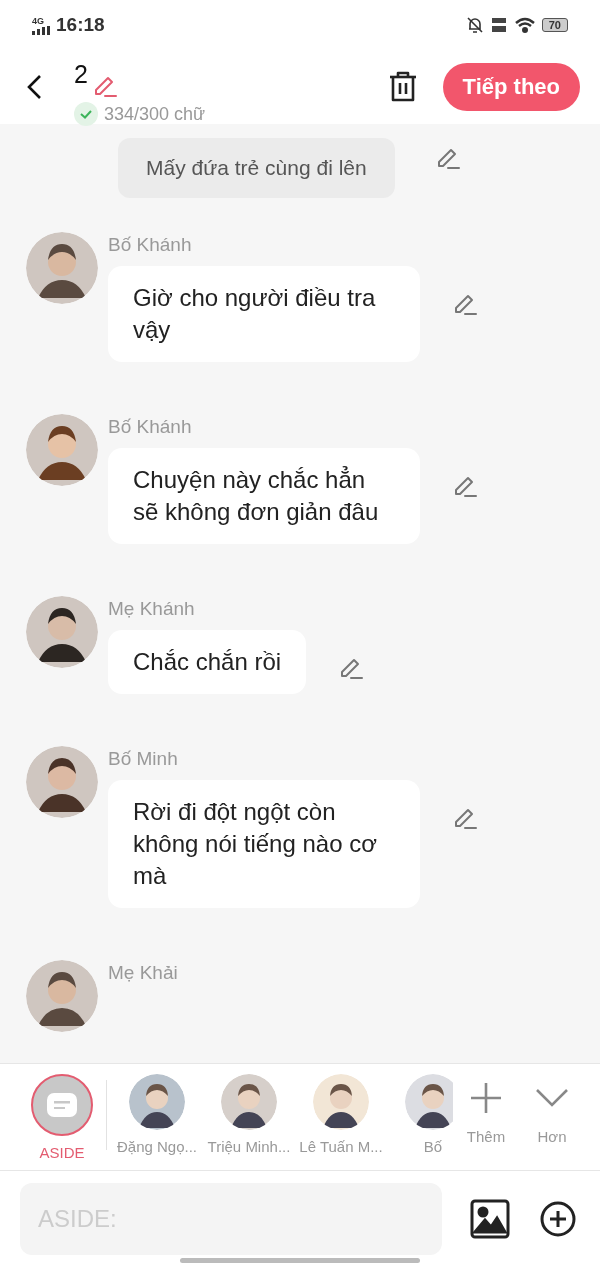 The height and width of the screenshot is (1267, 600). I want to click on message-bubble: Chuyện này chắc hẳn sẽ không đơn giản đâu, so click(264, 496).